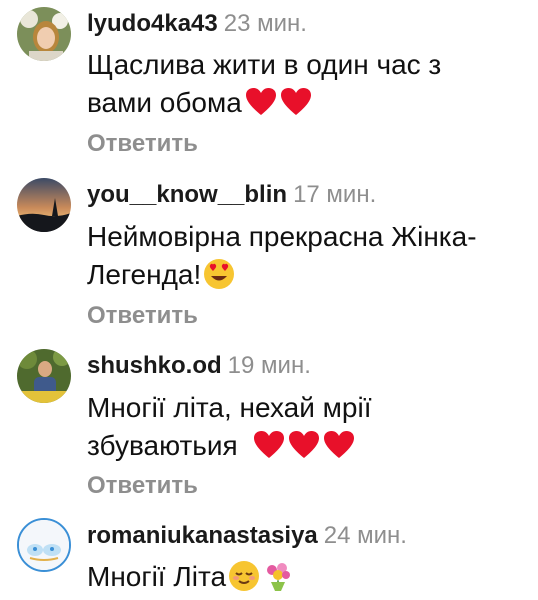 The width and height of the screenshot is (538, 600). Describe the element at coordinates (164, 102) in the screenshot. I see `comment-text-line: вами обома` at that location.